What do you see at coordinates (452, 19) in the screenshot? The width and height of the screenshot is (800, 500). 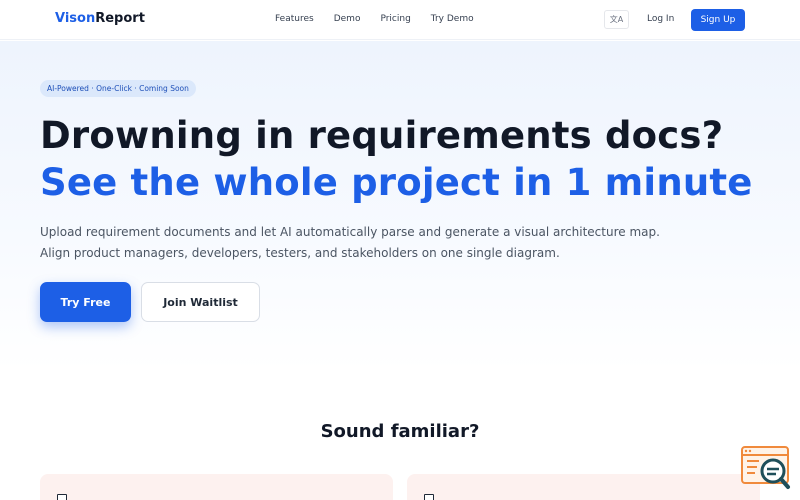 I see `nav-link-try-demo: Try Demo` at bounding box center [452, 19].